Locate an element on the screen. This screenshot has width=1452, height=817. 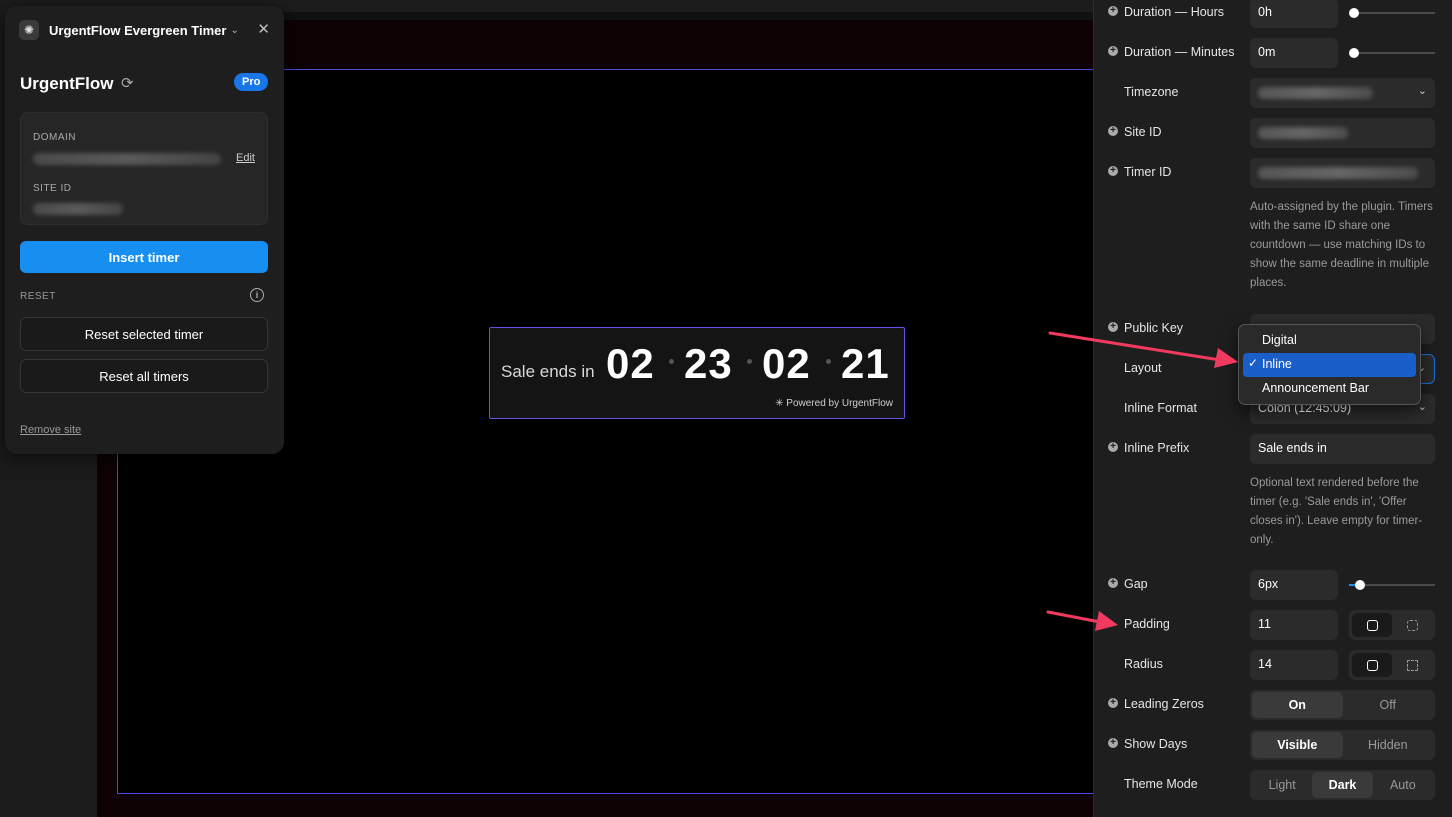
site-id-redacted is located at coordinates (1303, 132).